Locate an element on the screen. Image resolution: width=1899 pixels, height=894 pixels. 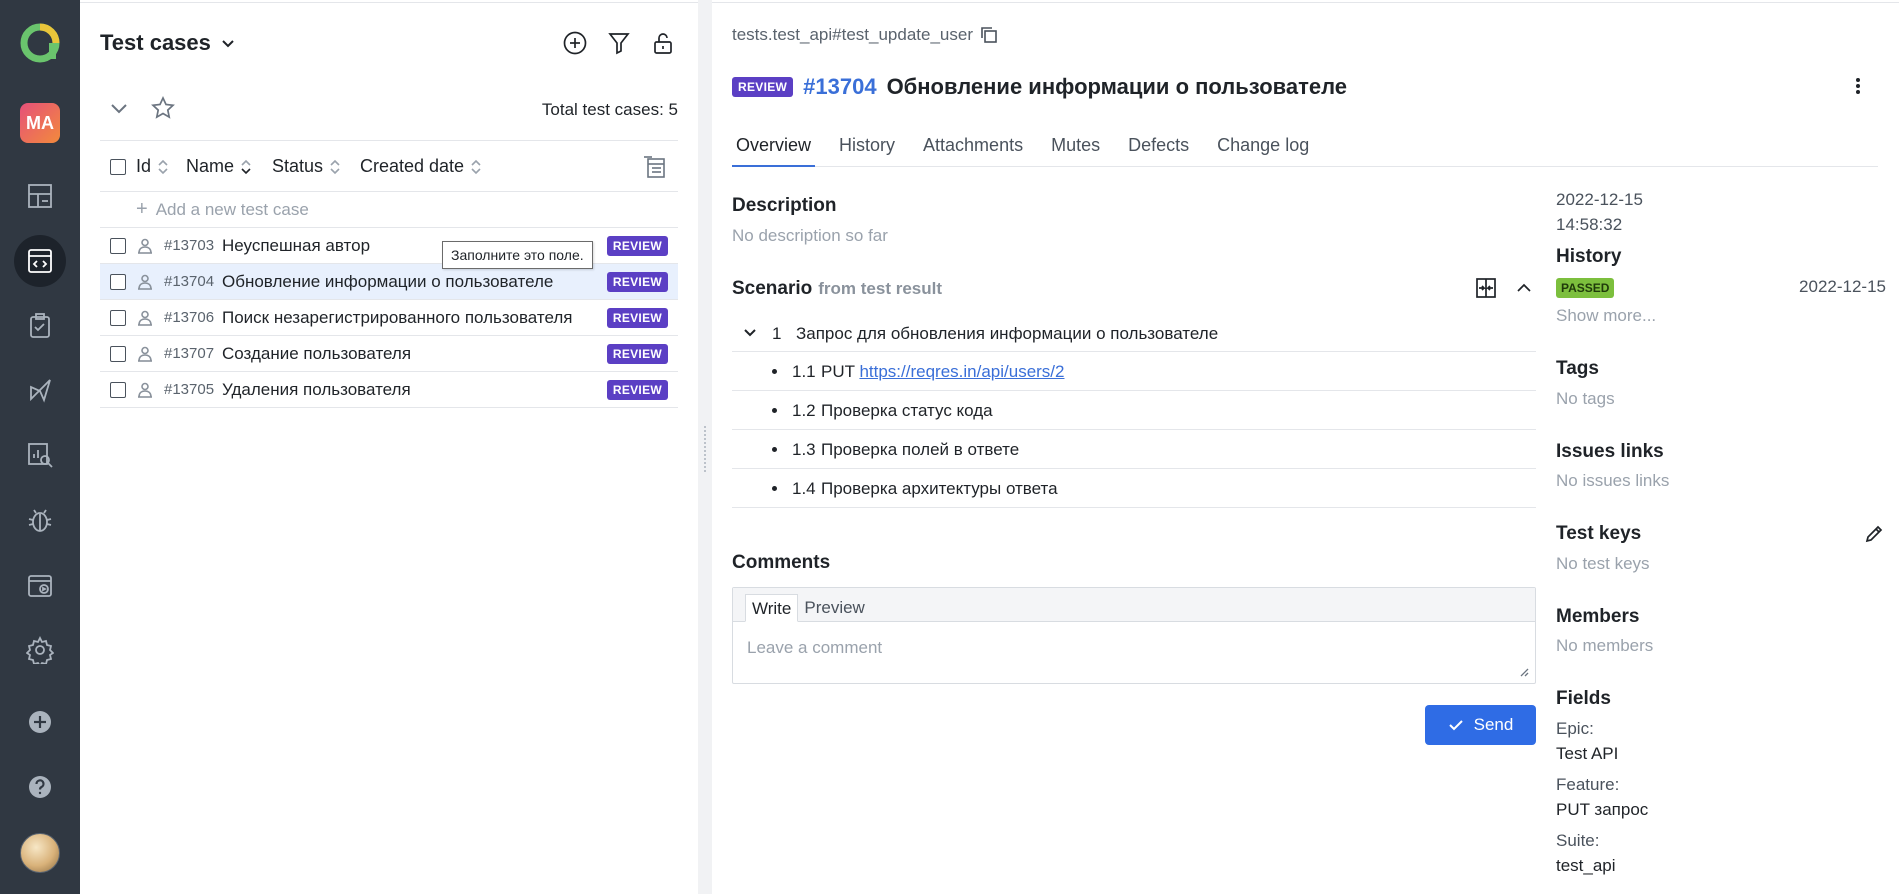
step-link: https://reqres.in/api/users/2 is located at coordinates (961, 371).